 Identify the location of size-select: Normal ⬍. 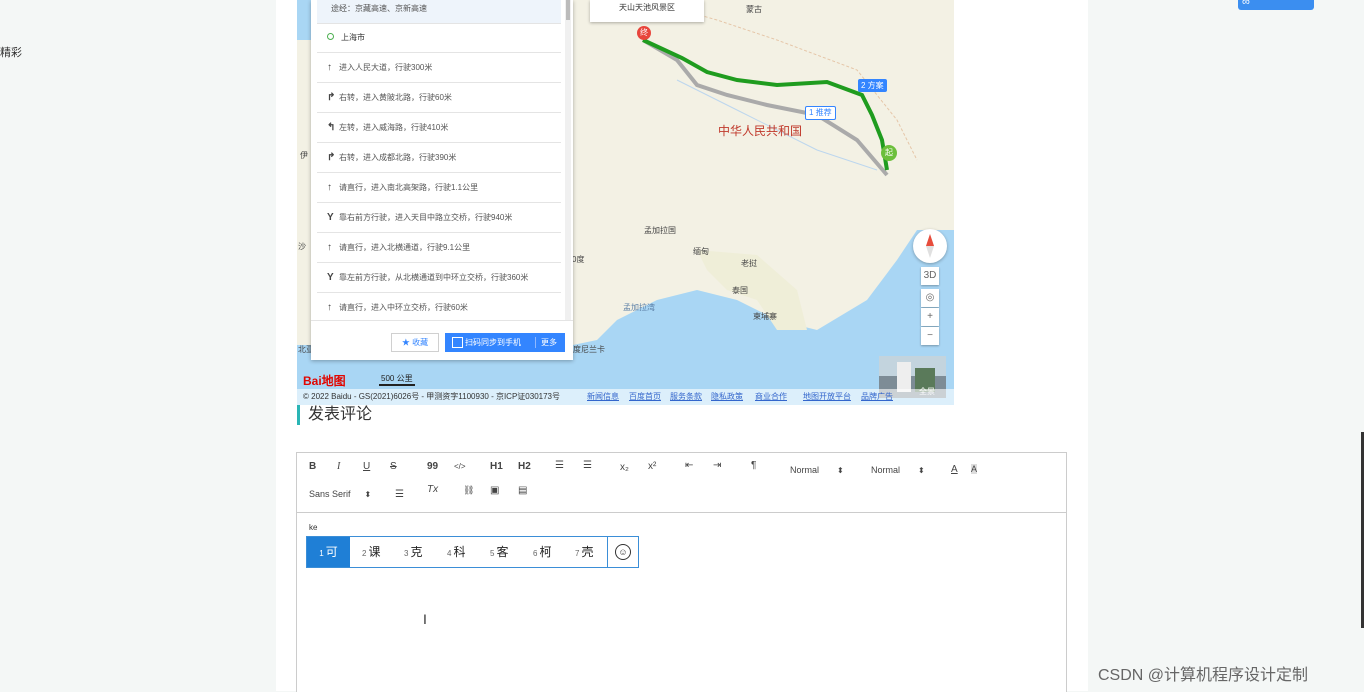
(817, 470).